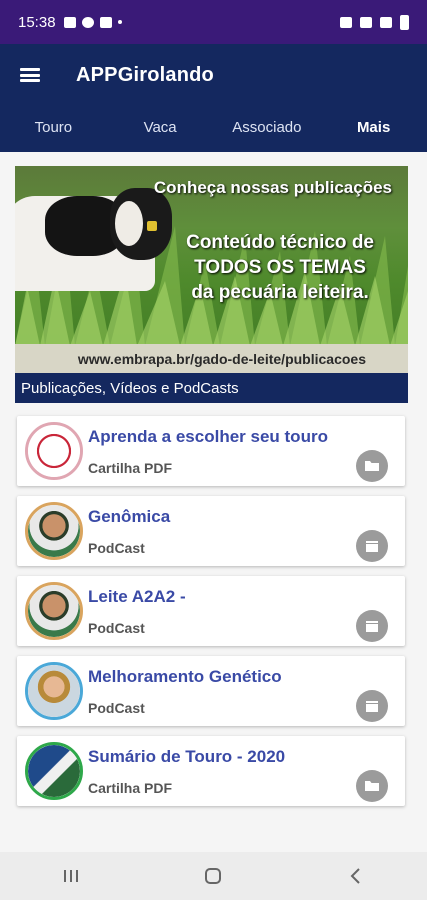 The image size is (427, 900). I want to click on banner-caption: Publicações, Vídeos e PodCasts, so click(211, 388).